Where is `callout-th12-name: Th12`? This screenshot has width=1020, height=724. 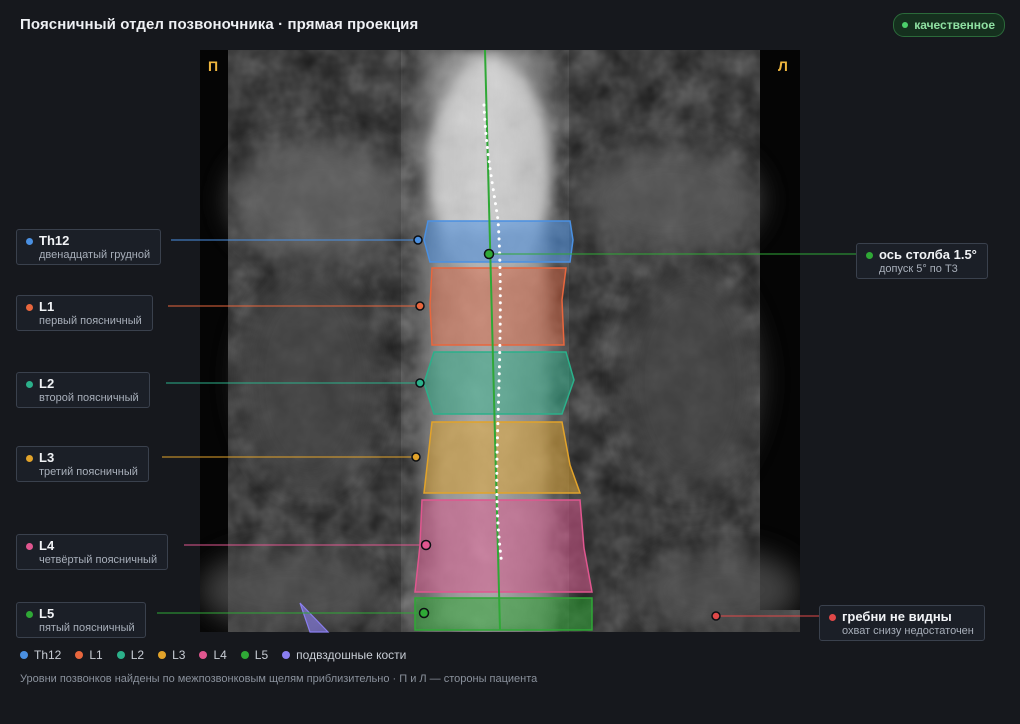
callout-th12-name: Th12 is located at coordinates (54, 240).